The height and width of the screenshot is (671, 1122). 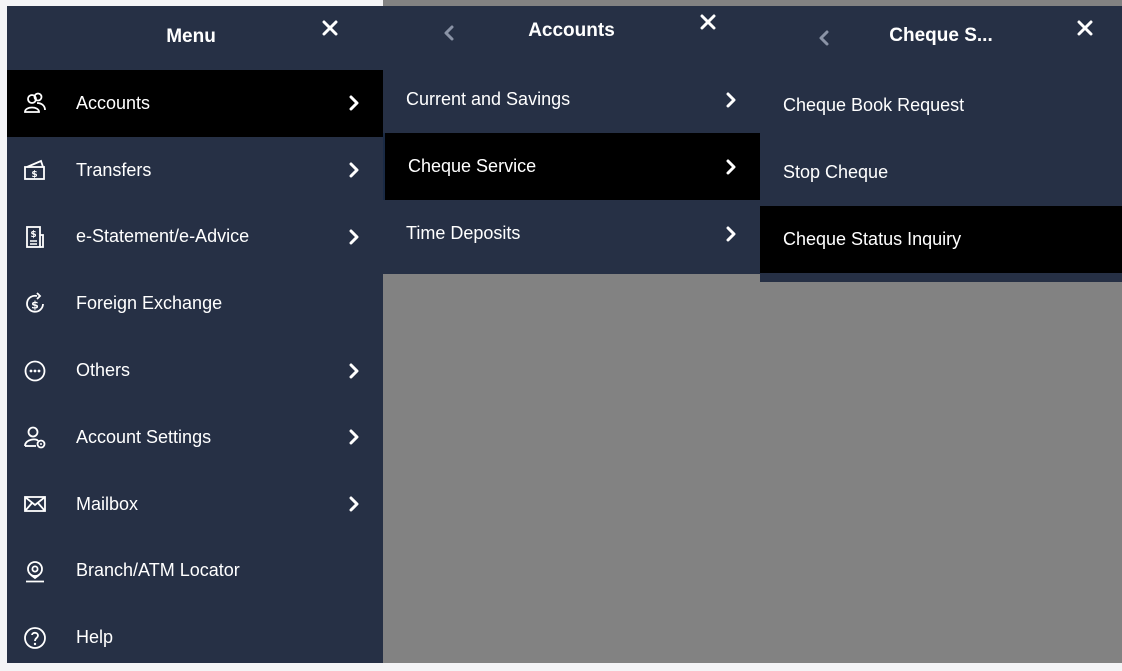 What do you see at coordinates (35, 437) in the screenshot?
I see `user-settings-icon` at bounding box center [35, 437].